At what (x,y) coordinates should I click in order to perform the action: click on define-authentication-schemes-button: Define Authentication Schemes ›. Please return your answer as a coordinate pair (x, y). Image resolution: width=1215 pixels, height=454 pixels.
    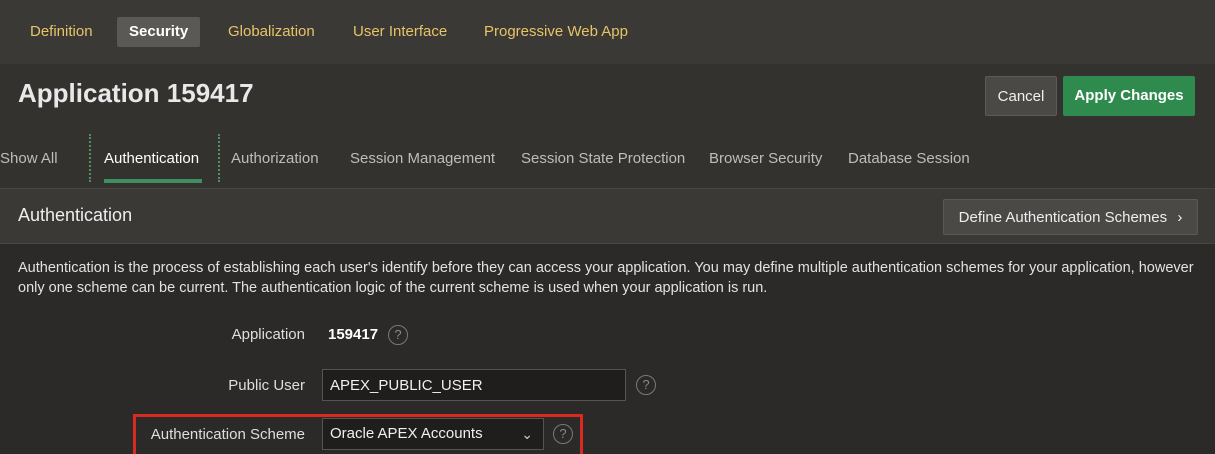
    Looking at the image, I should click on (1070, 217).